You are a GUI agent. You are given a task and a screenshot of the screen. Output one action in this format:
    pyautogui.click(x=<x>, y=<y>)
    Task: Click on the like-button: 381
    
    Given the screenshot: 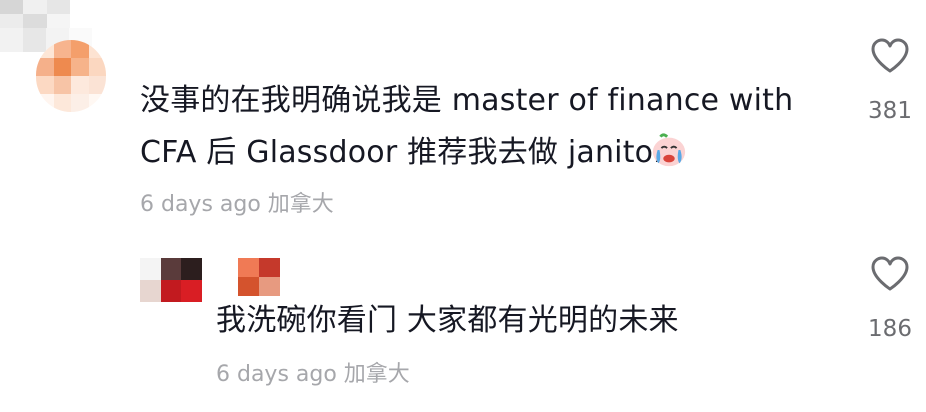 What is the action you would take?
    pyautogui.click(x=890, y=81)
    